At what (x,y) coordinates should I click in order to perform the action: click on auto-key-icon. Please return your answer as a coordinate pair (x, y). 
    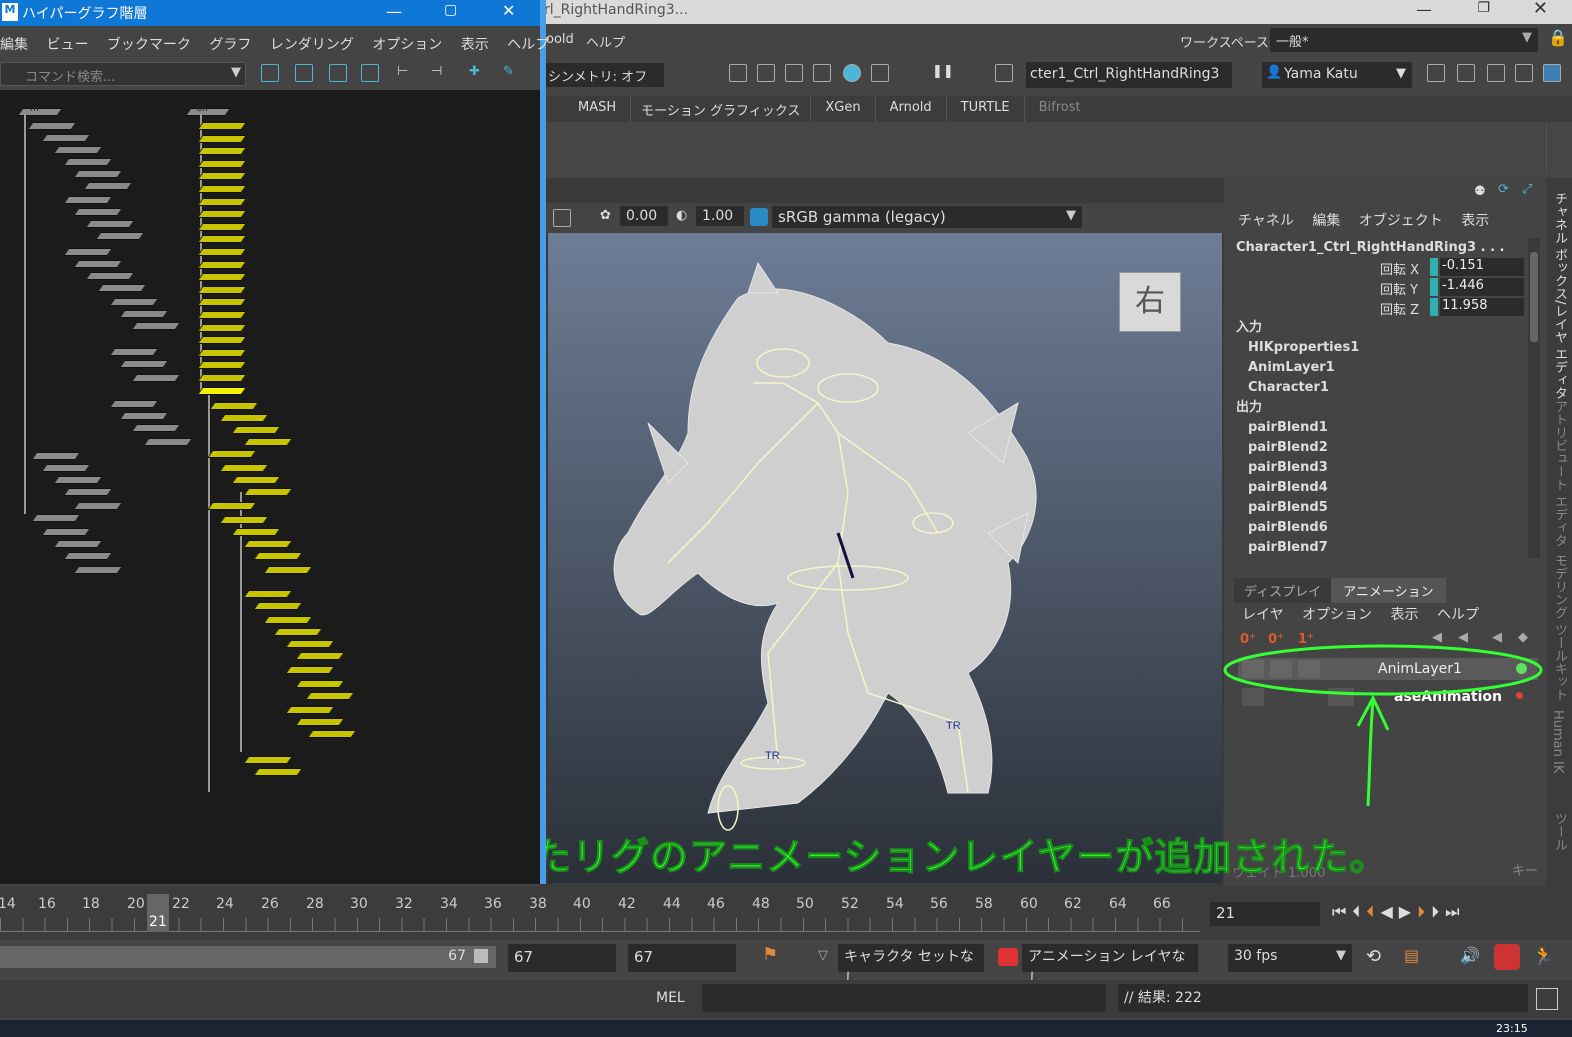
    Looking at the image, I should click on (1507, 957).